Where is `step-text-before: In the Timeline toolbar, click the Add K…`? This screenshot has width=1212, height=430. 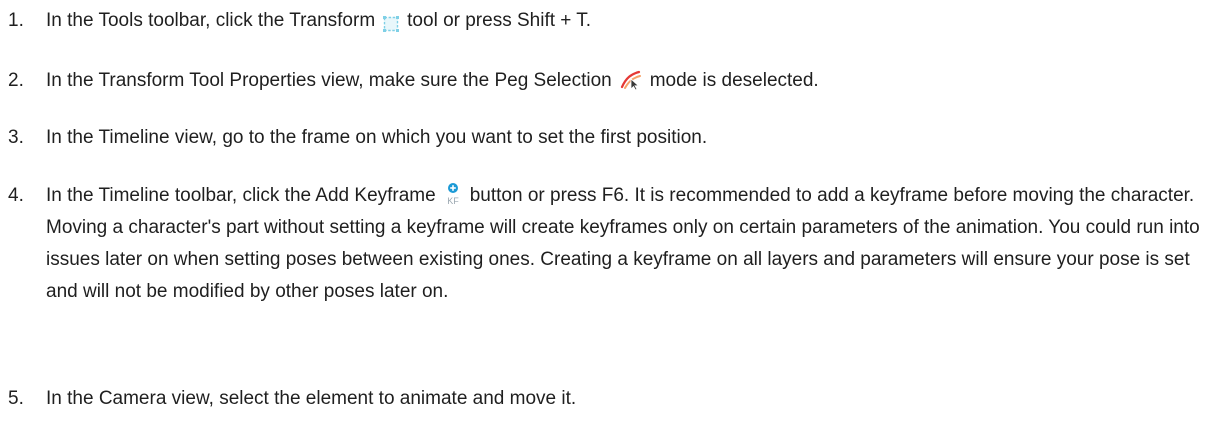
step-text-before: In the Timeline toolbar, click the Add K… is located at coordinates (241, 195).